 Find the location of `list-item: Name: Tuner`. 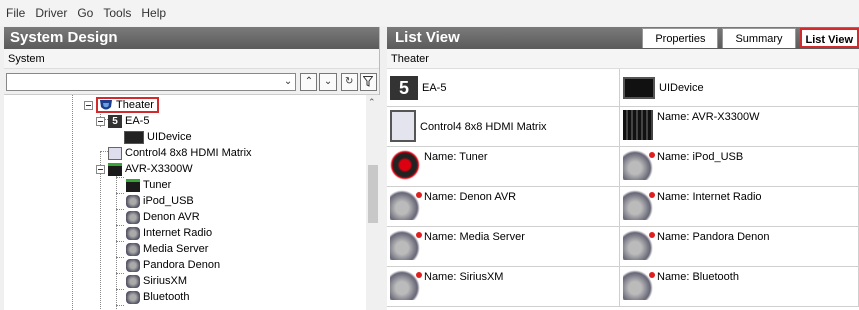

list-item: Name: Tuner is located at coordinates (503, 167).